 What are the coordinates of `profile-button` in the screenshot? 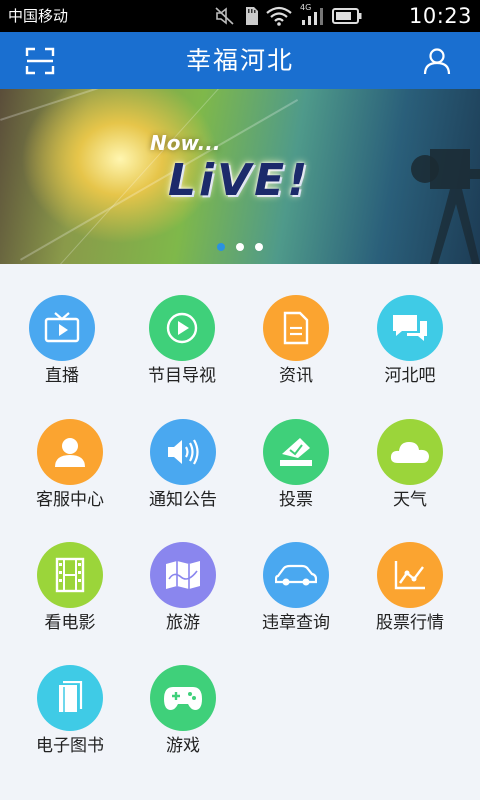 It's located at (437, 61).